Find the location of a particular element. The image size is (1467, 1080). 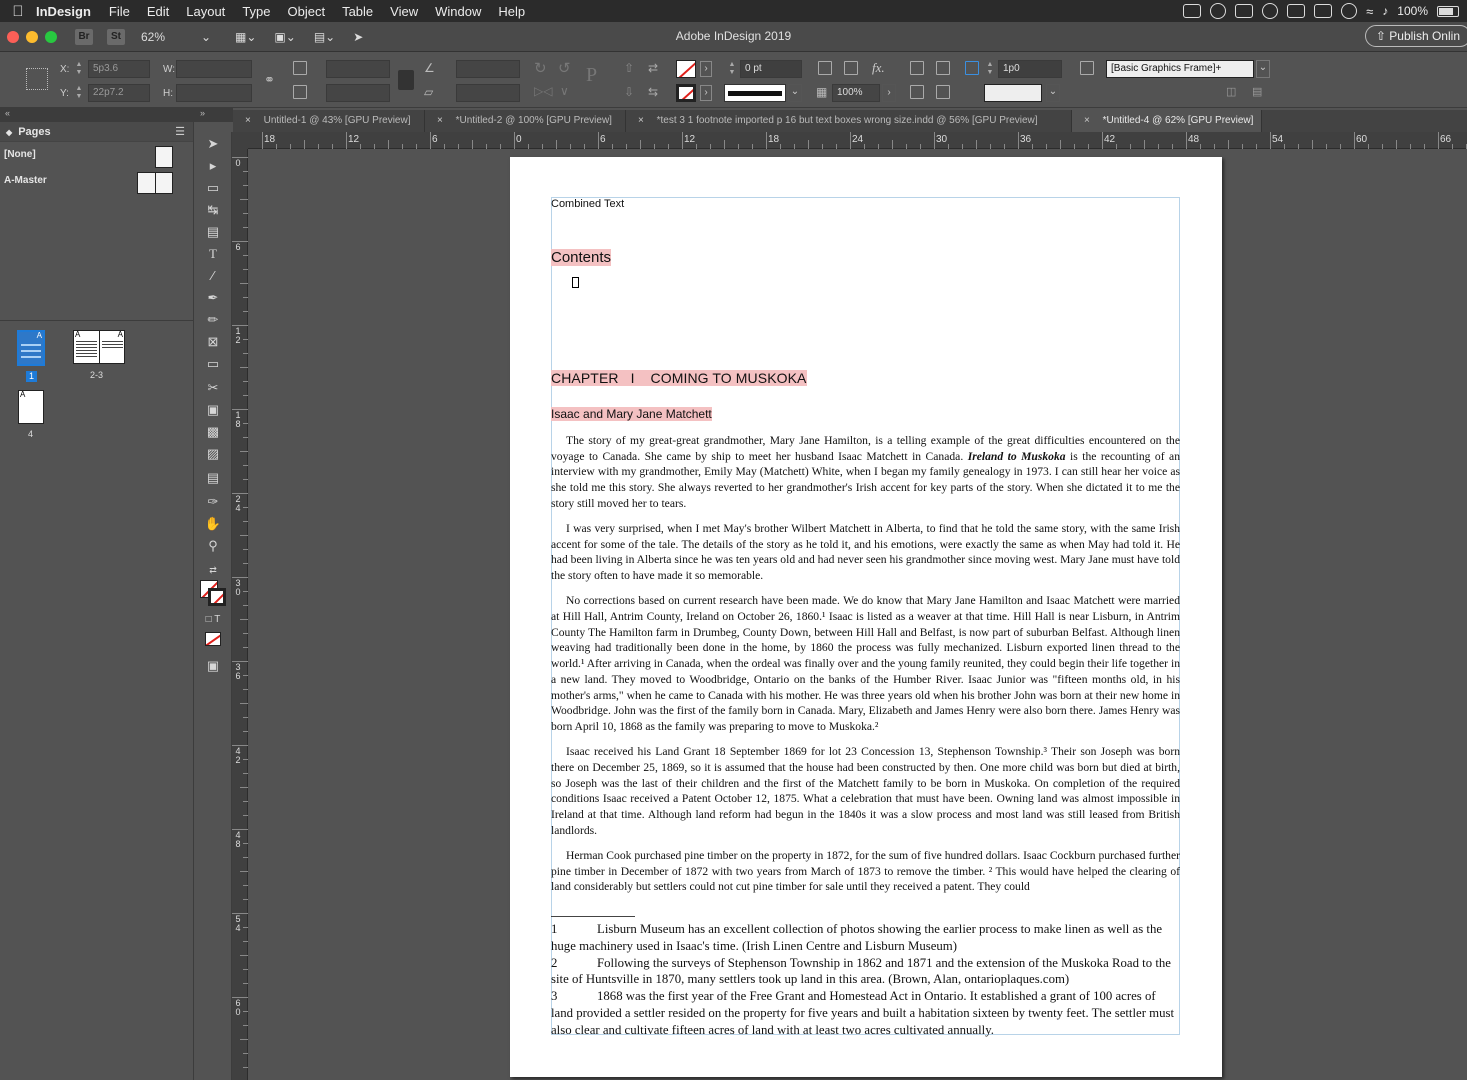

master-none-thumbnail is located at coordinates (164, 157).